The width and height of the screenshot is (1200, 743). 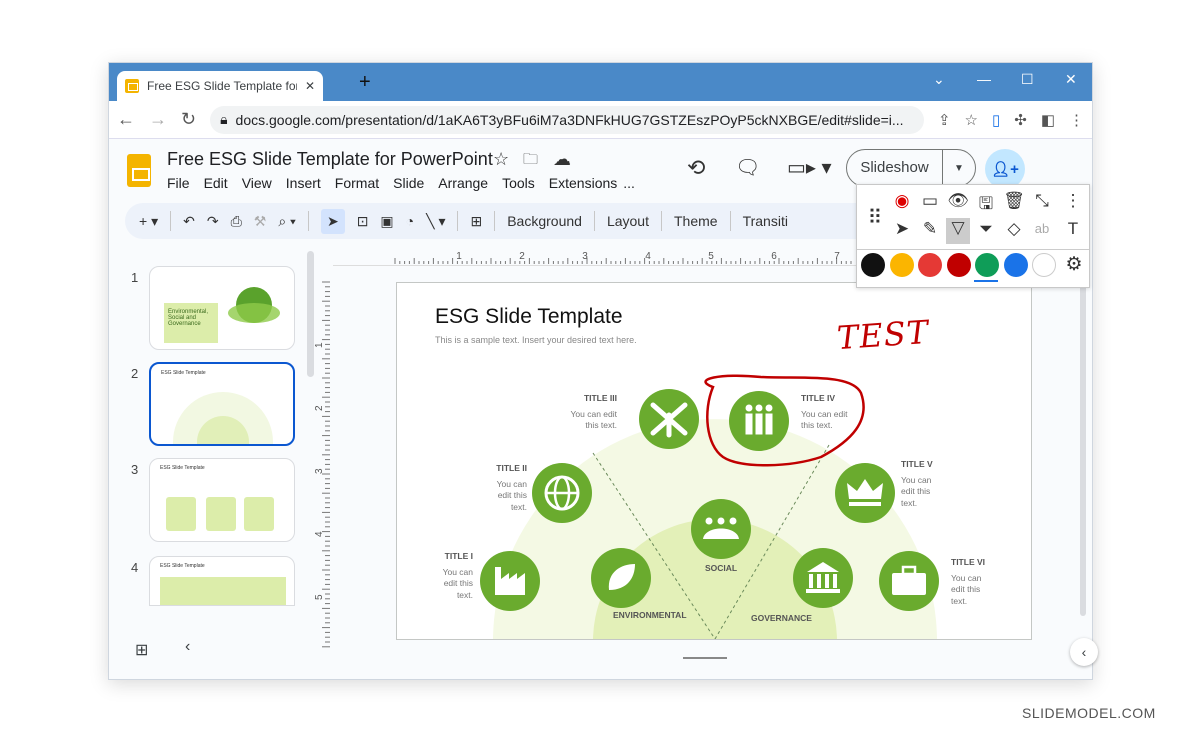 I want to click on cloud-saved-icon: ☁︎, so click(x=562, y=159).